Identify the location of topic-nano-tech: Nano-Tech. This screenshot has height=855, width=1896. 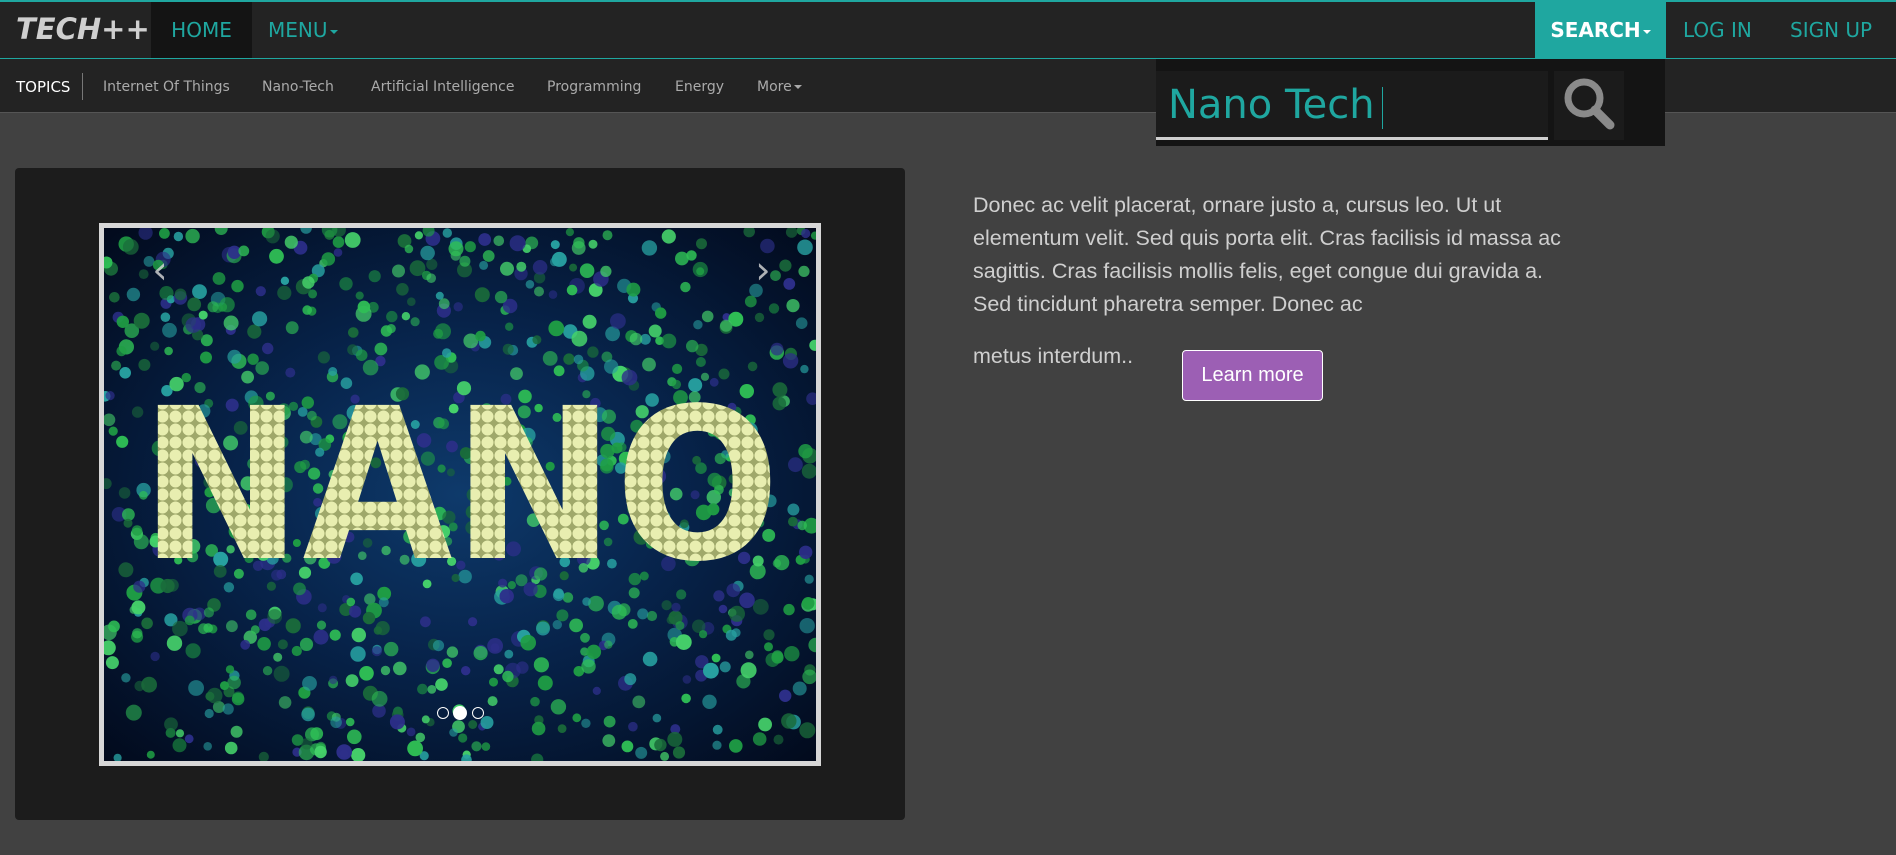
(298, 87).